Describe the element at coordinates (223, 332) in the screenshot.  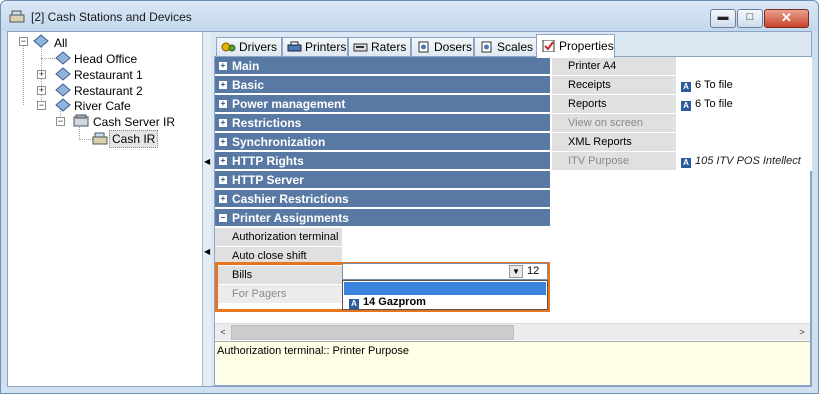
I see `scroll-left-icon: <` at that location.